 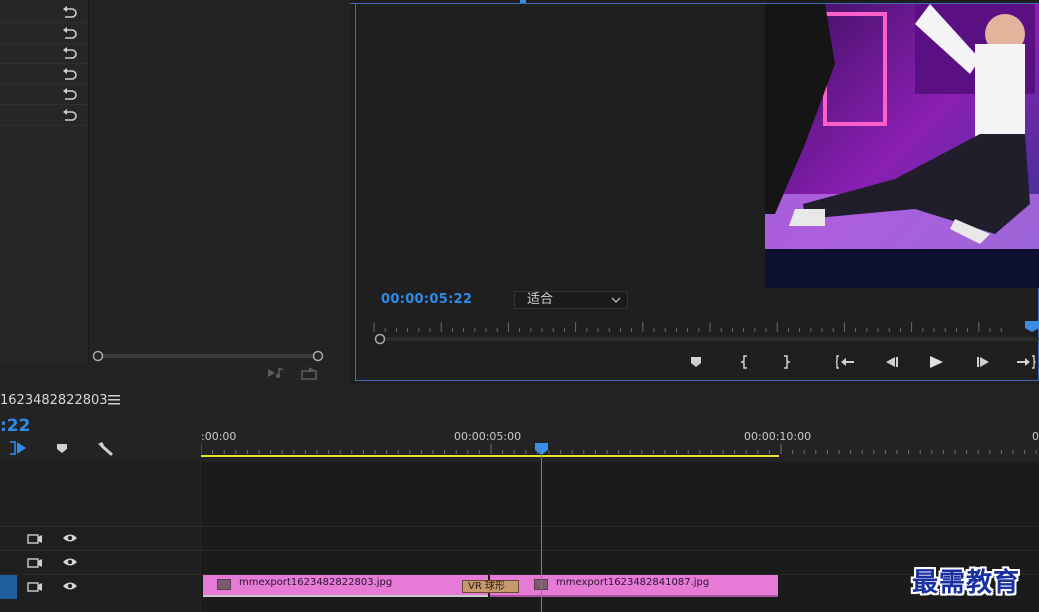 What do you see at coordinates (15, 426) in the screenshot?
I see `timeline-timecode: :22` at bounding box center [15, 426].